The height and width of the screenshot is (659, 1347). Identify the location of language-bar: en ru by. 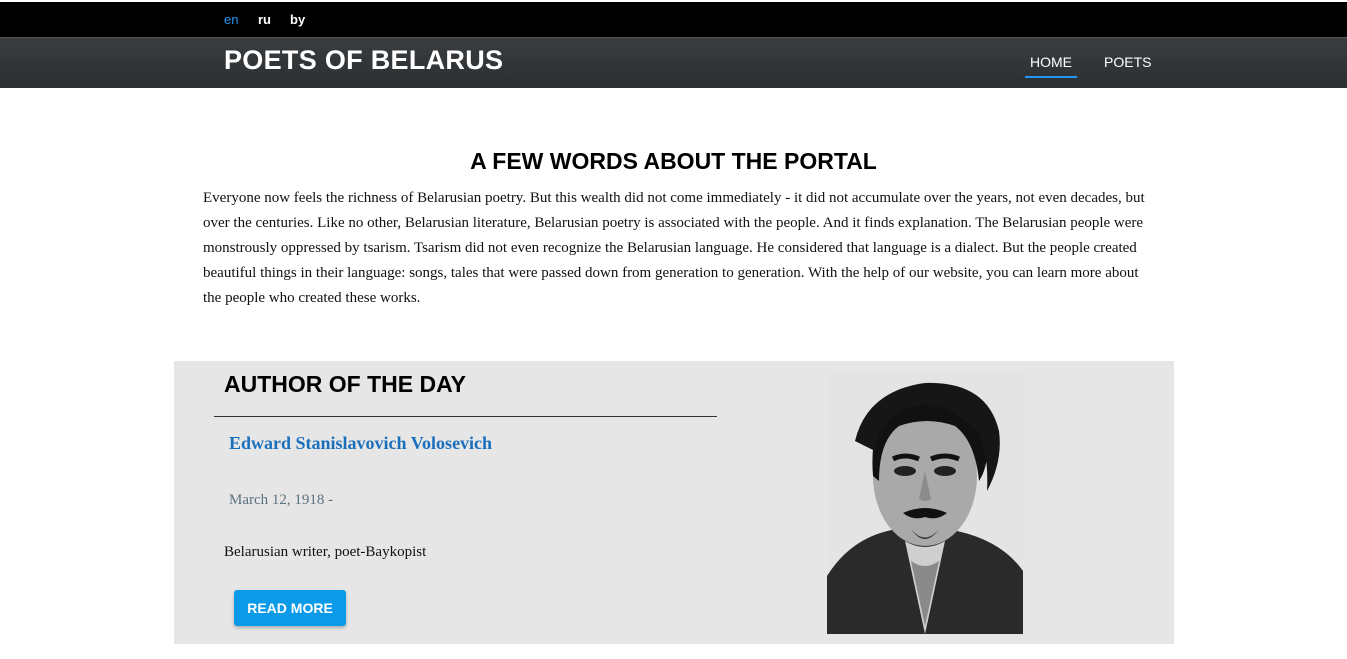
(673, 19).